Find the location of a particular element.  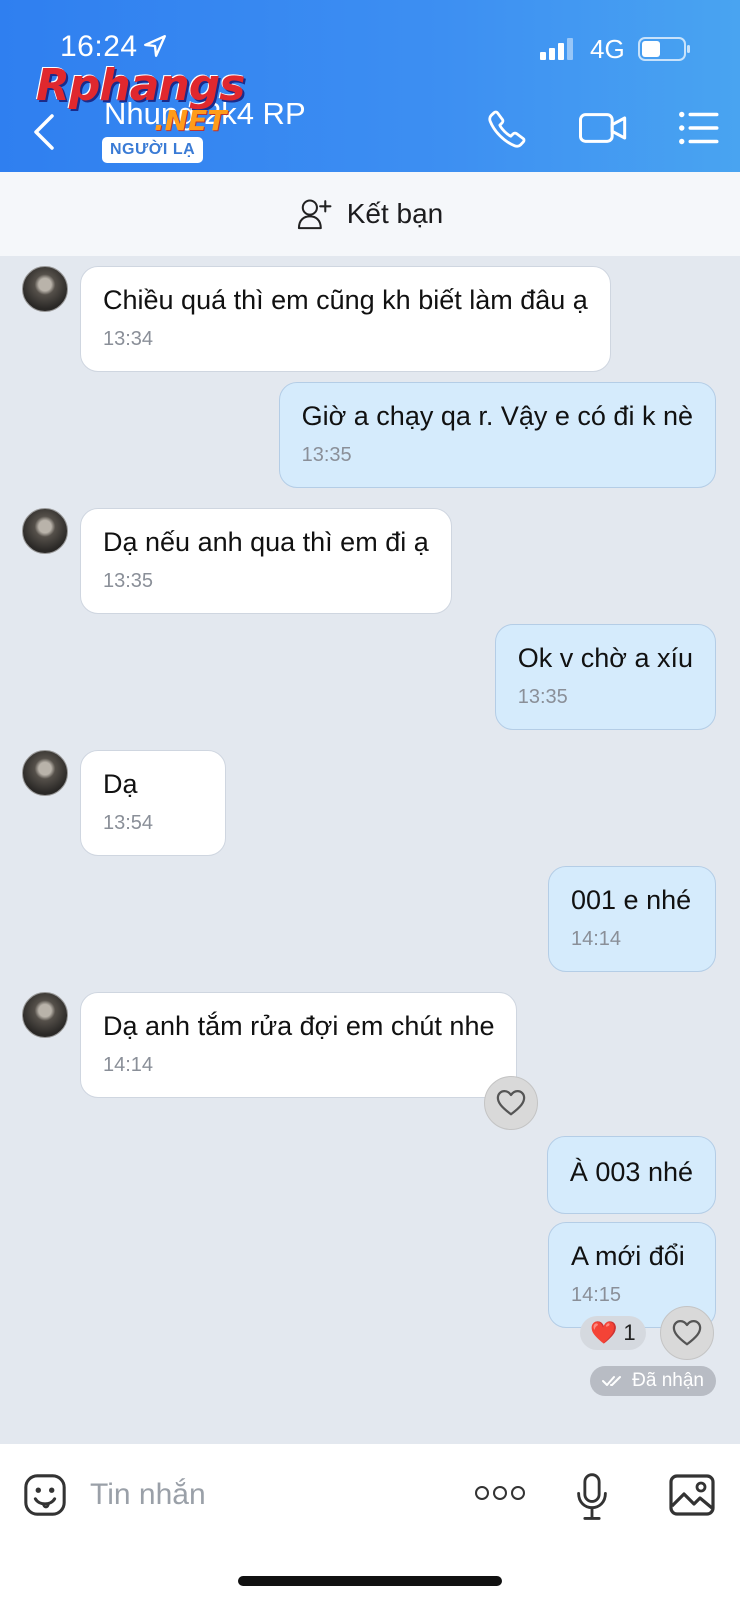

reaction-count: 1 is located at coordinates (629, 1332).